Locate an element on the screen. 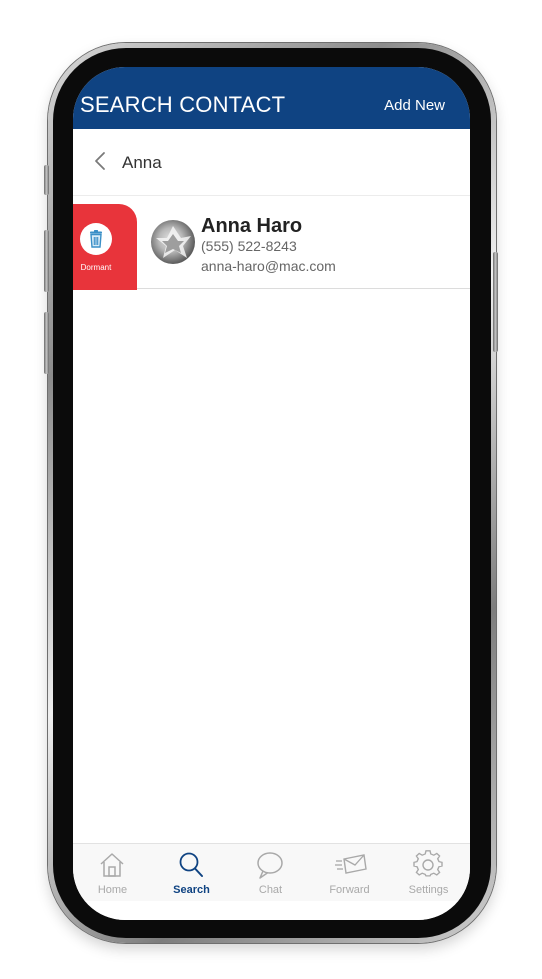 The height and width of the screenshot is (979, 542). tab-bar: Home Search Chat Forward Settings is located at coordinates (271, 872).